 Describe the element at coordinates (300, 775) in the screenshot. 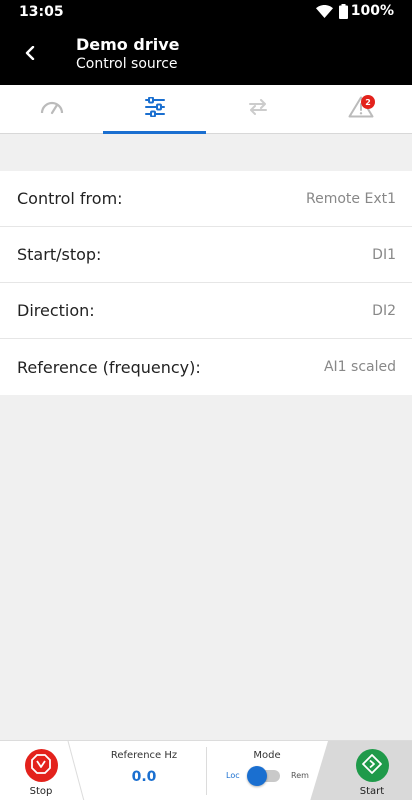

I see `mode-rem-label: Rem` at that location.